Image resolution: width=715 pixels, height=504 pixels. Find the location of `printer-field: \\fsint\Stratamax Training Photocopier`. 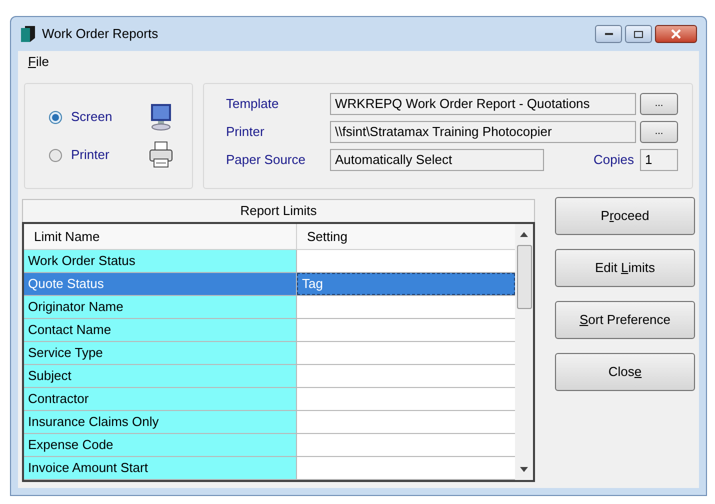

printer-field: \\fsint\Stratamax Training Photocopier is located at coordinates (483, 132).